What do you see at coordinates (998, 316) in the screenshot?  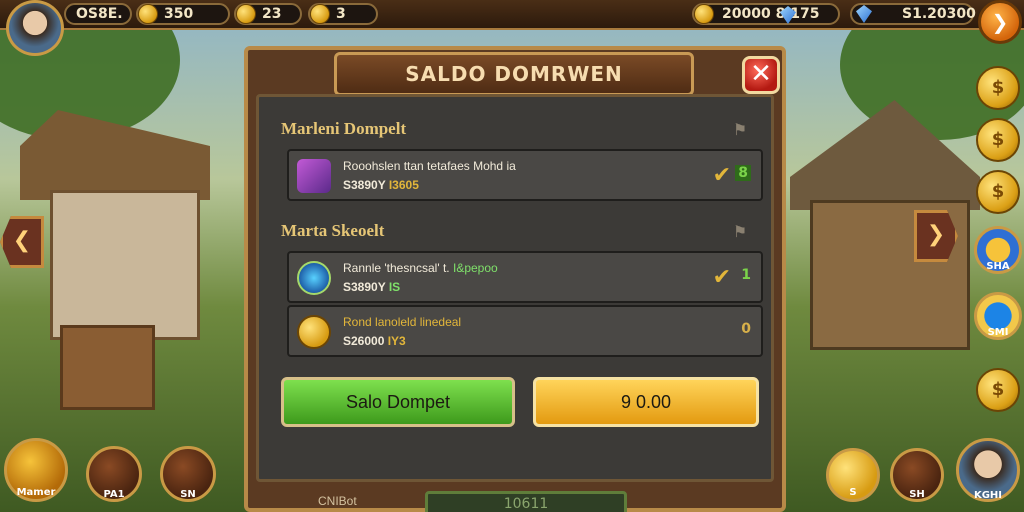 I see `blue-coin-badge: SMI` at bounding box center [998, 316].